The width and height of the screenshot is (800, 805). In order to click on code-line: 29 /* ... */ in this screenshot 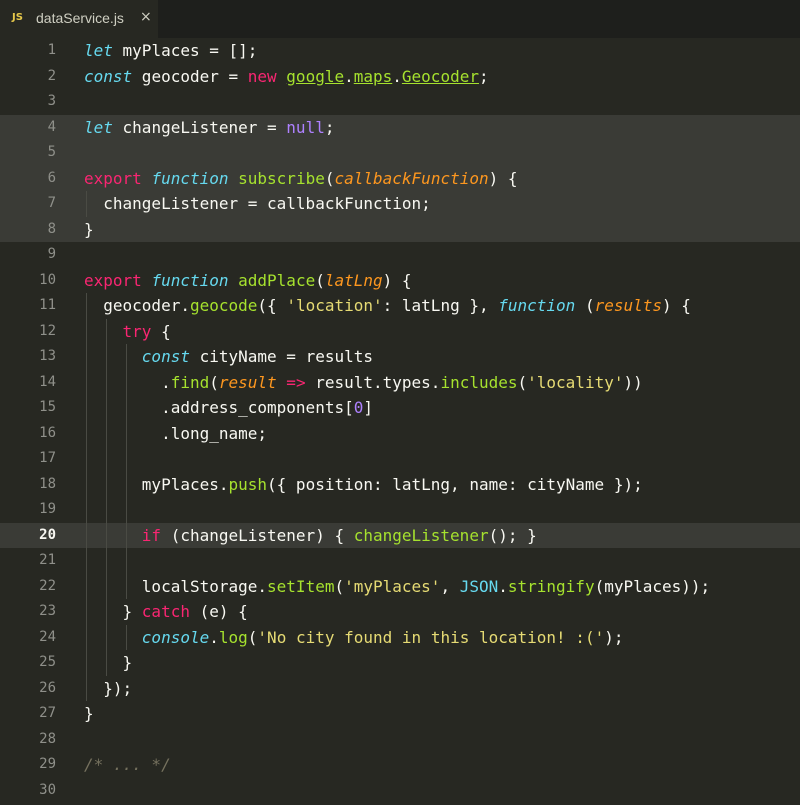, I will do `click(400, 765)`.